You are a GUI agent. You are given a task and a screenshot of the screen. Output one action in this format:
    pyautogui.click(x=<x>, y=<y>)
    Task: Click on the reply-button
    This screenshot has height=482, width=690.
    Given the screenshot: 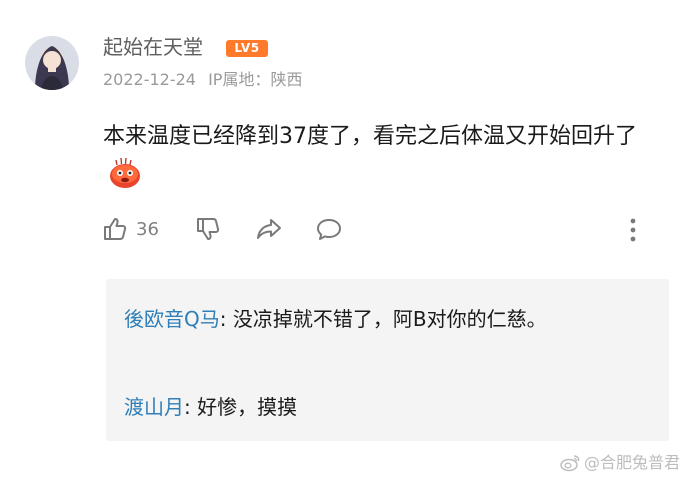 What is the action you would take?
    pyautogui.click(x=329, y=229)
    